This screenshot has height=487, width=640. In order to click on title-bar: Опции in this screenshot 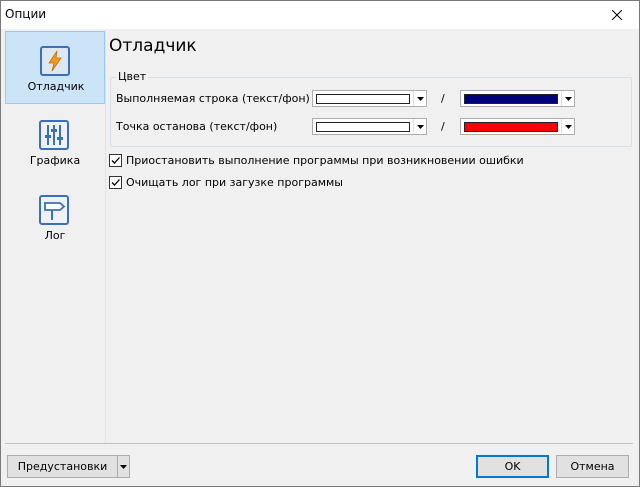, I will do `click(320, 15)`.